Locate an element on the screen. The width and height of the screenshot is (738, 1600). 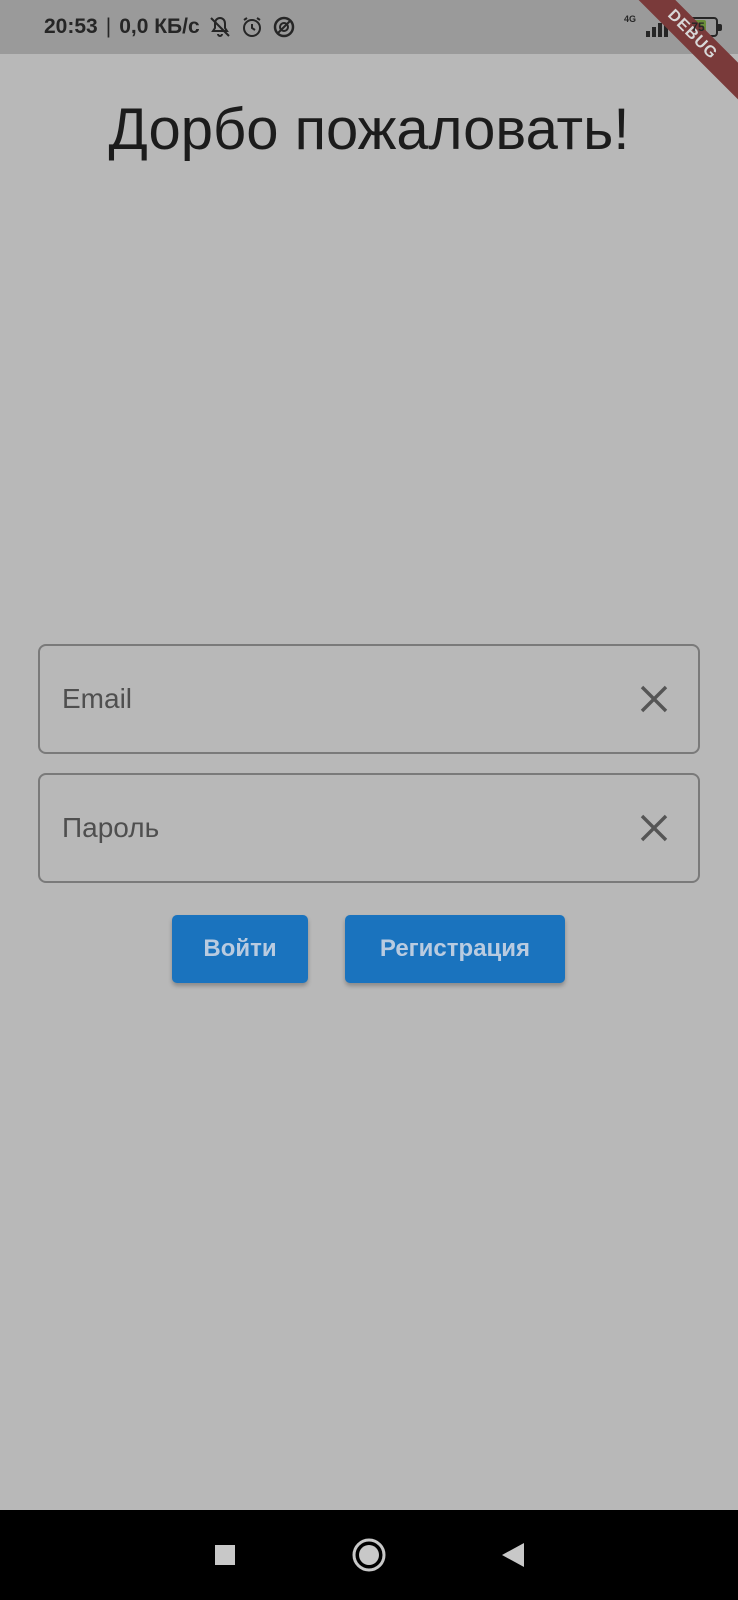
debug-banner-label: DEBUG is located at coordinates (678, 54).